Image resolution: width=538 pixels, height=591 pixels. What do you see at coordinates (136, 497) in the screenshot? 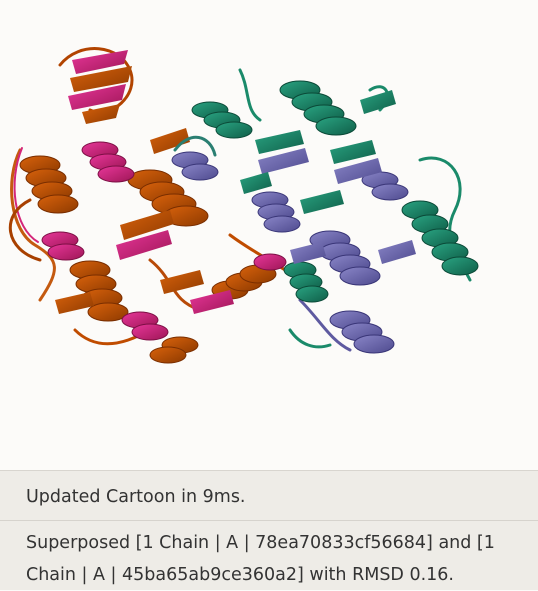
I see `log-entry: Updated Cartoon in 9ms.` at bounding box center [136, 497].